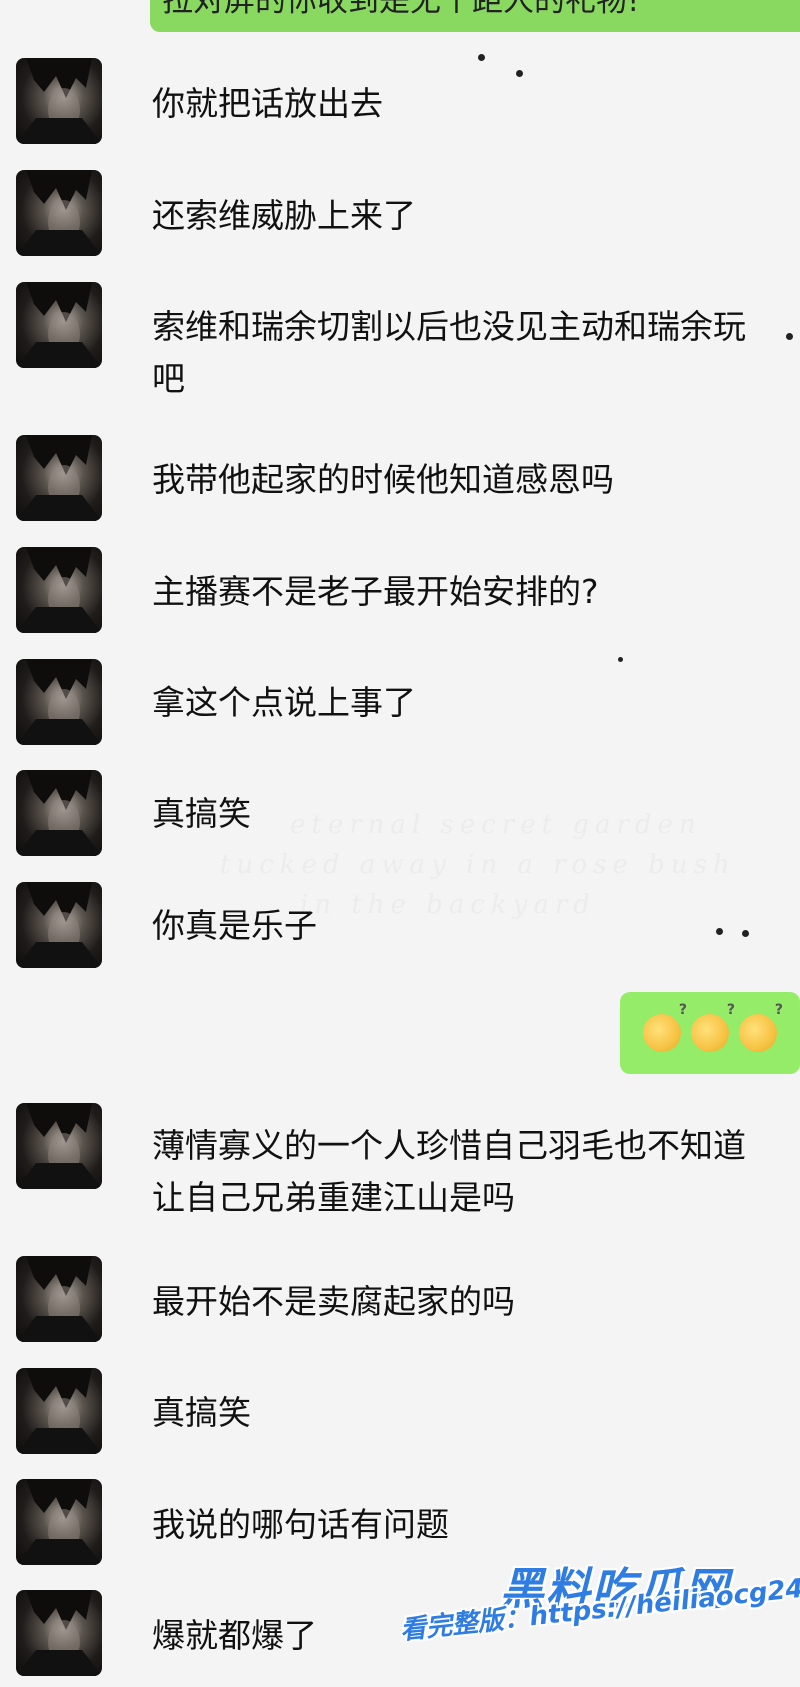 The image size is (800, 1687). I want to click on received-message-text: 你真是乐子, so click(234, 925).